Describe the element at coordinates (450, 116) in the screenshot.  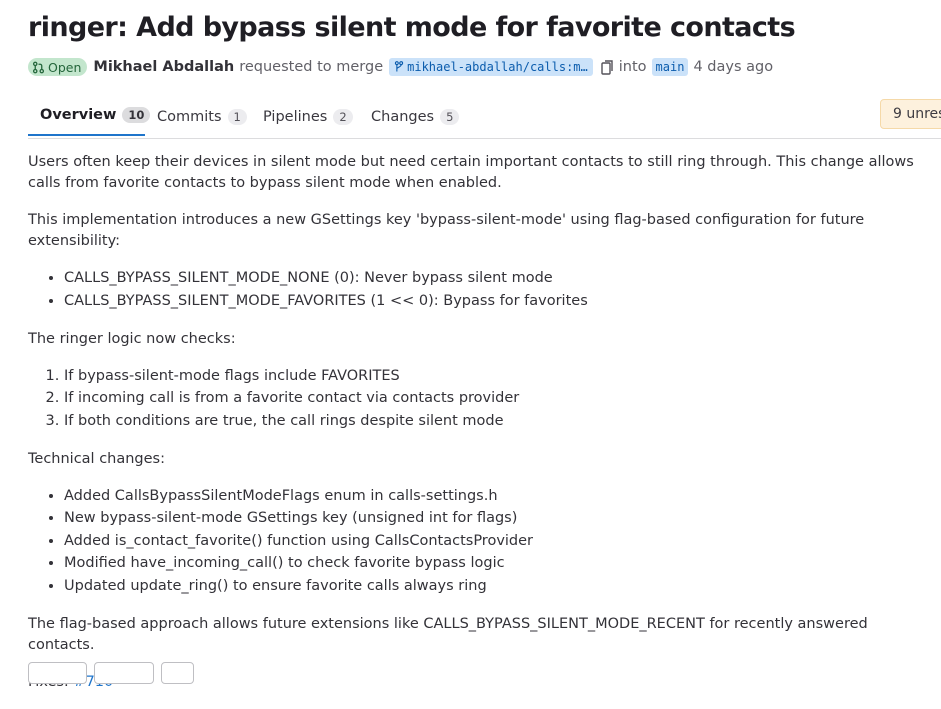
I see `tab-count: 5` at that location.